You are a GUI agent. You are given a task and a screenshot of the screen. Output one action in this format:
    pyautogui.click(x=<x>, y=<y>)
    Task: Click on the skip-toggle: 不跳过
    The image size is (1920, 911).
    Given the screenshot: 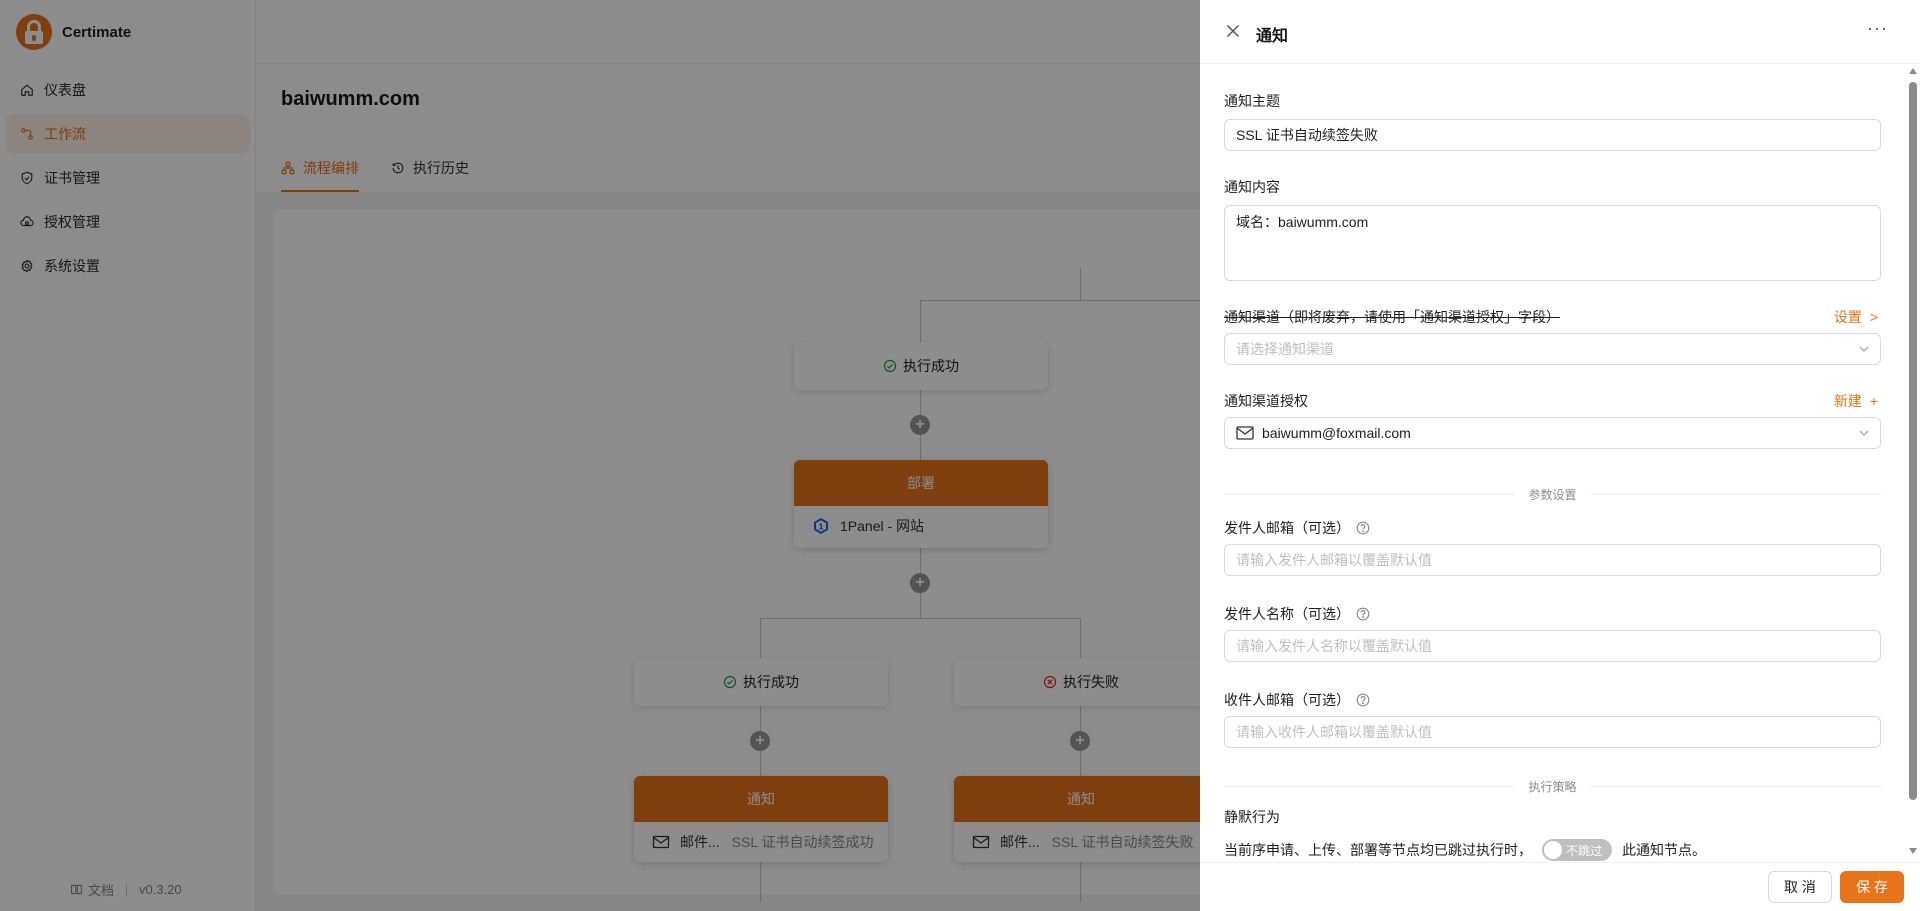 What is the action you would take?
    pyautogui.click(x=1577, y=850)
    